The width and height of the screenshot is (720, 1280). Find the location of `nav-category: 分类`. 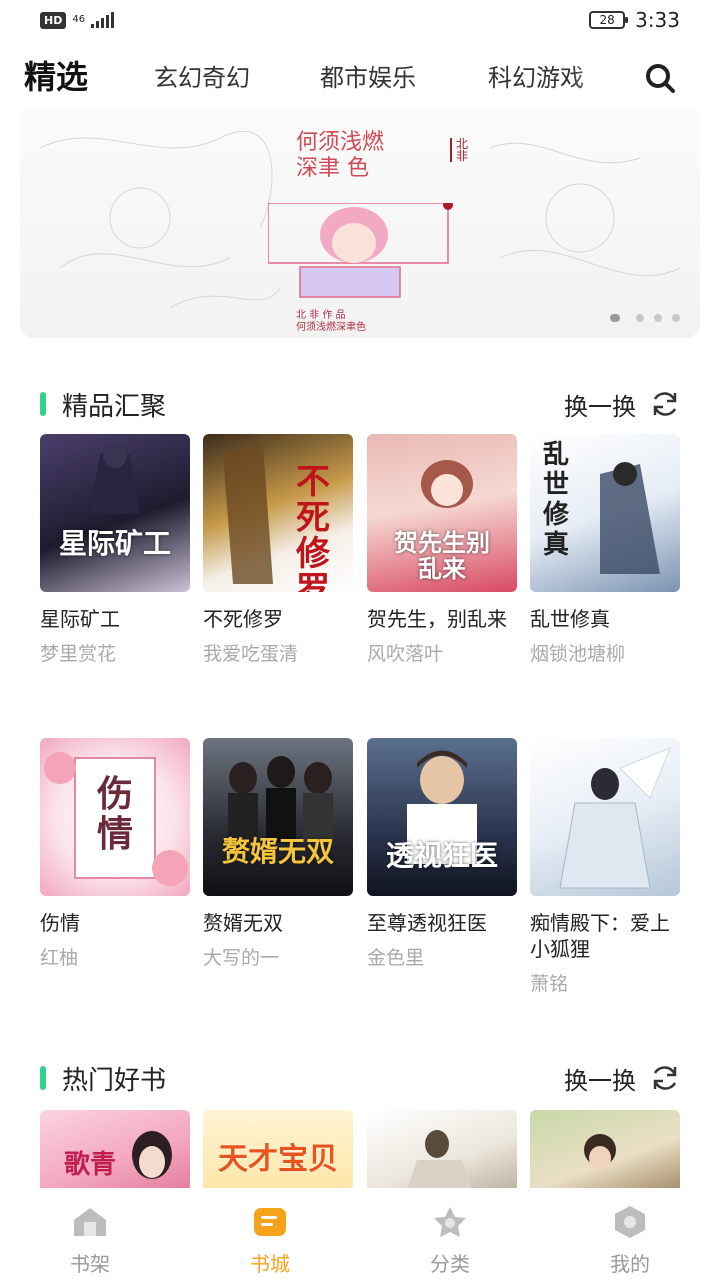

nav-category: 分类 is located at coordinates (450, 1234).